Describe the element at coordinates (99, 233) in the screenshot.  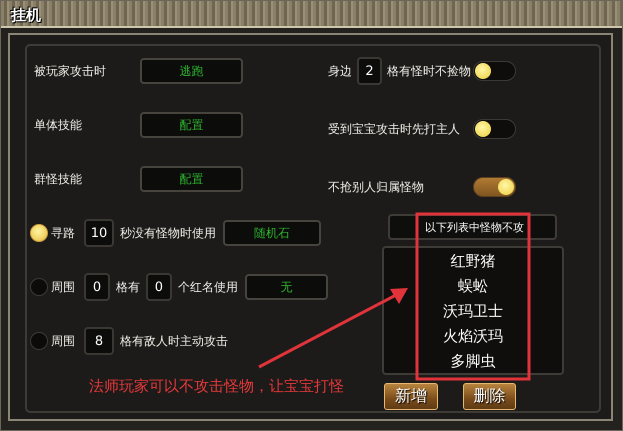
I see `number-field: 10` at that location.